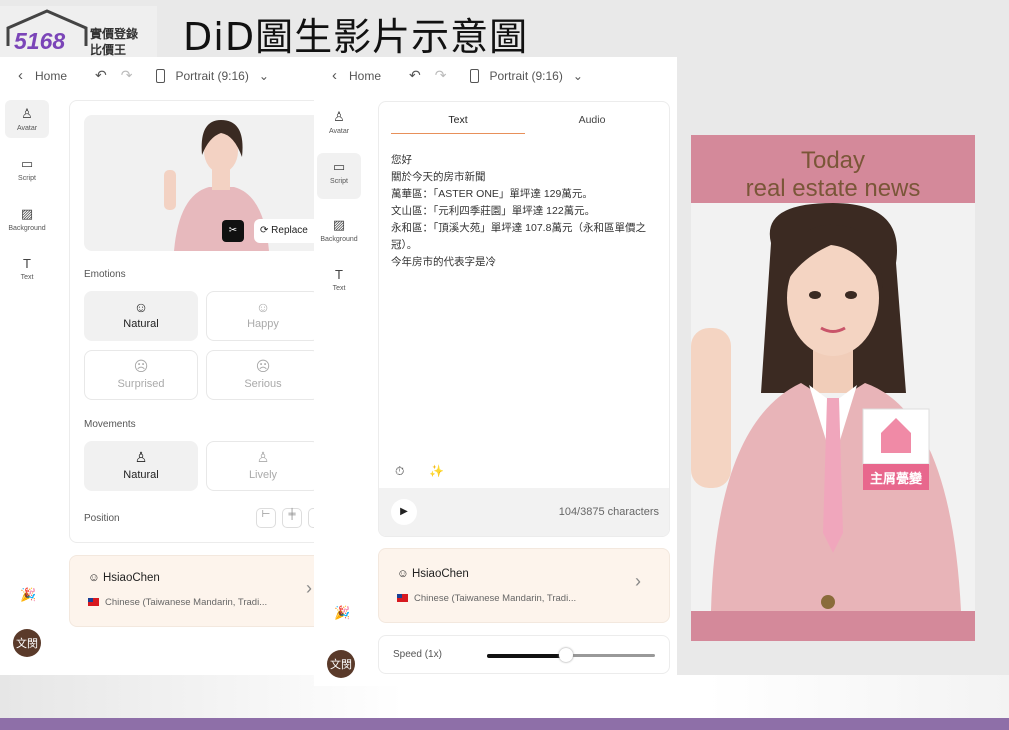  I want to click on speed-slider-fill, so click(526, 655).